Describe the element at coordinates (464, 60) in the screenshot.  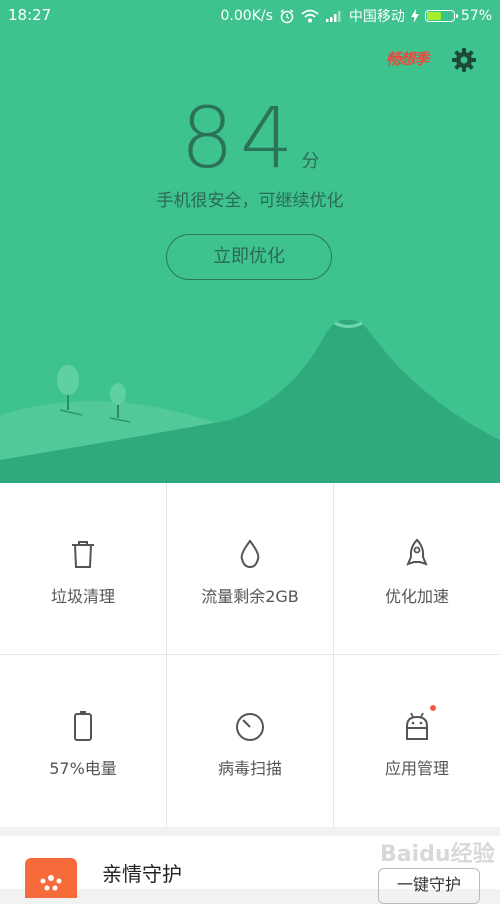
I see `settings-gear-icon` at that location.